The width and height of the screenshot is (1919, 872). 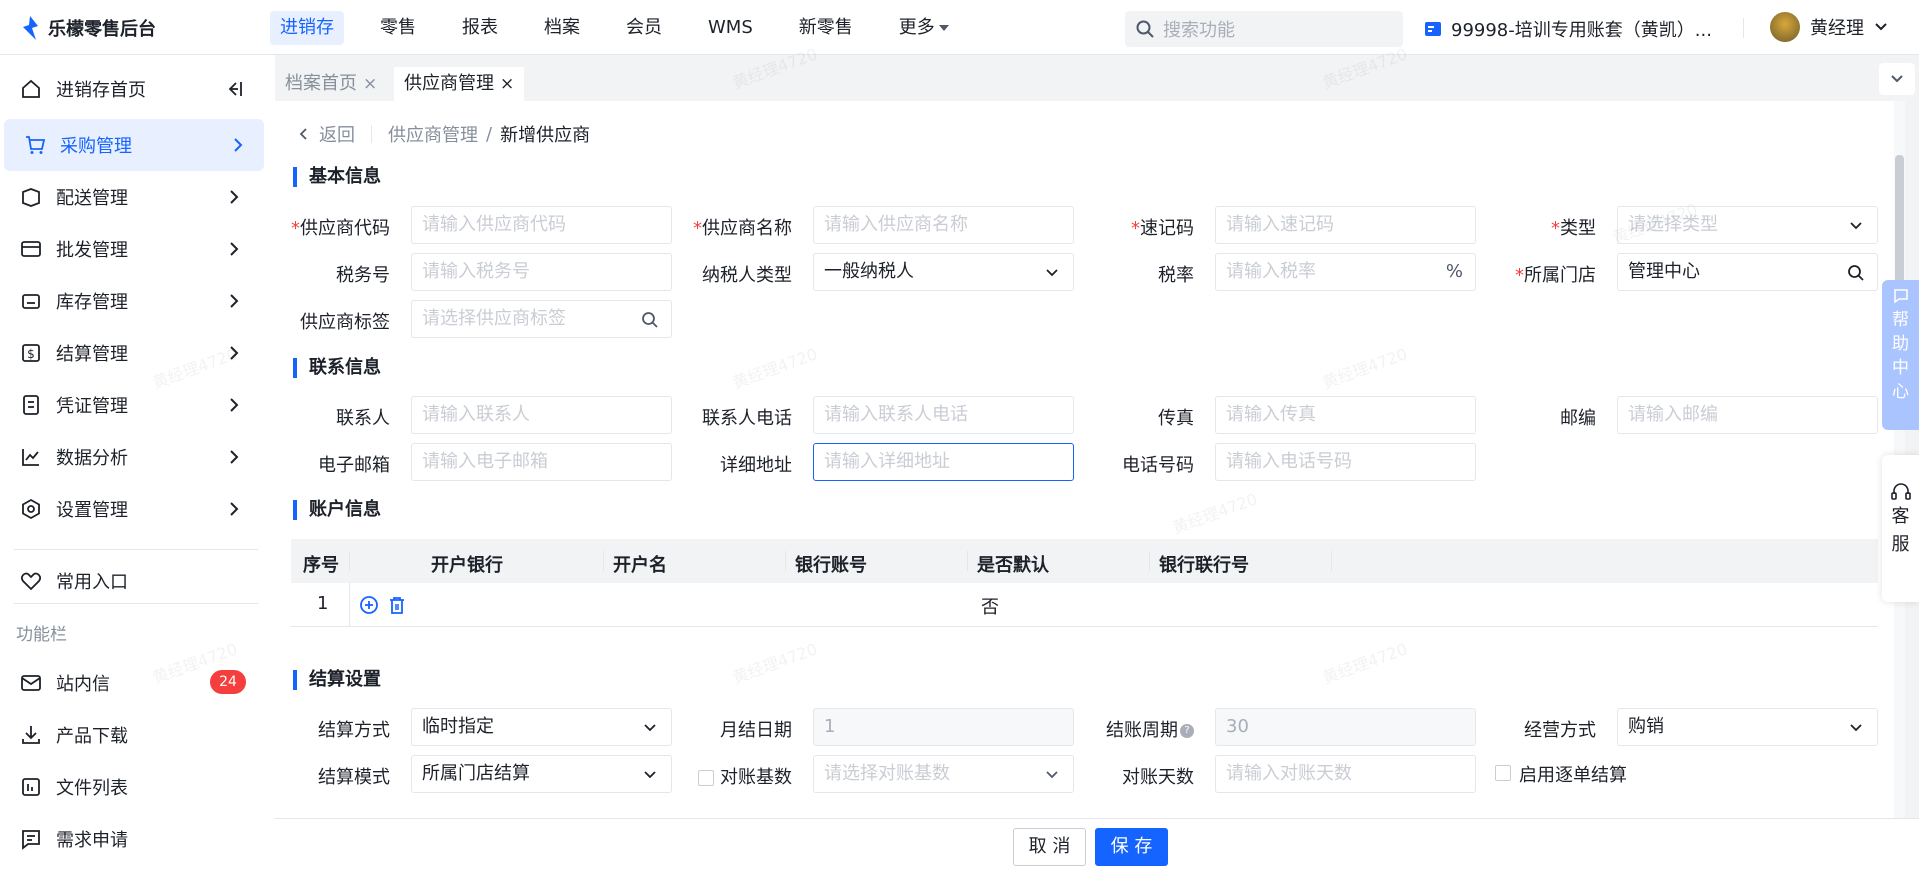 What do you see at coordinates (30, 28) in the screenshot?
I see `logo-icon` at bounding box center [30, 28].